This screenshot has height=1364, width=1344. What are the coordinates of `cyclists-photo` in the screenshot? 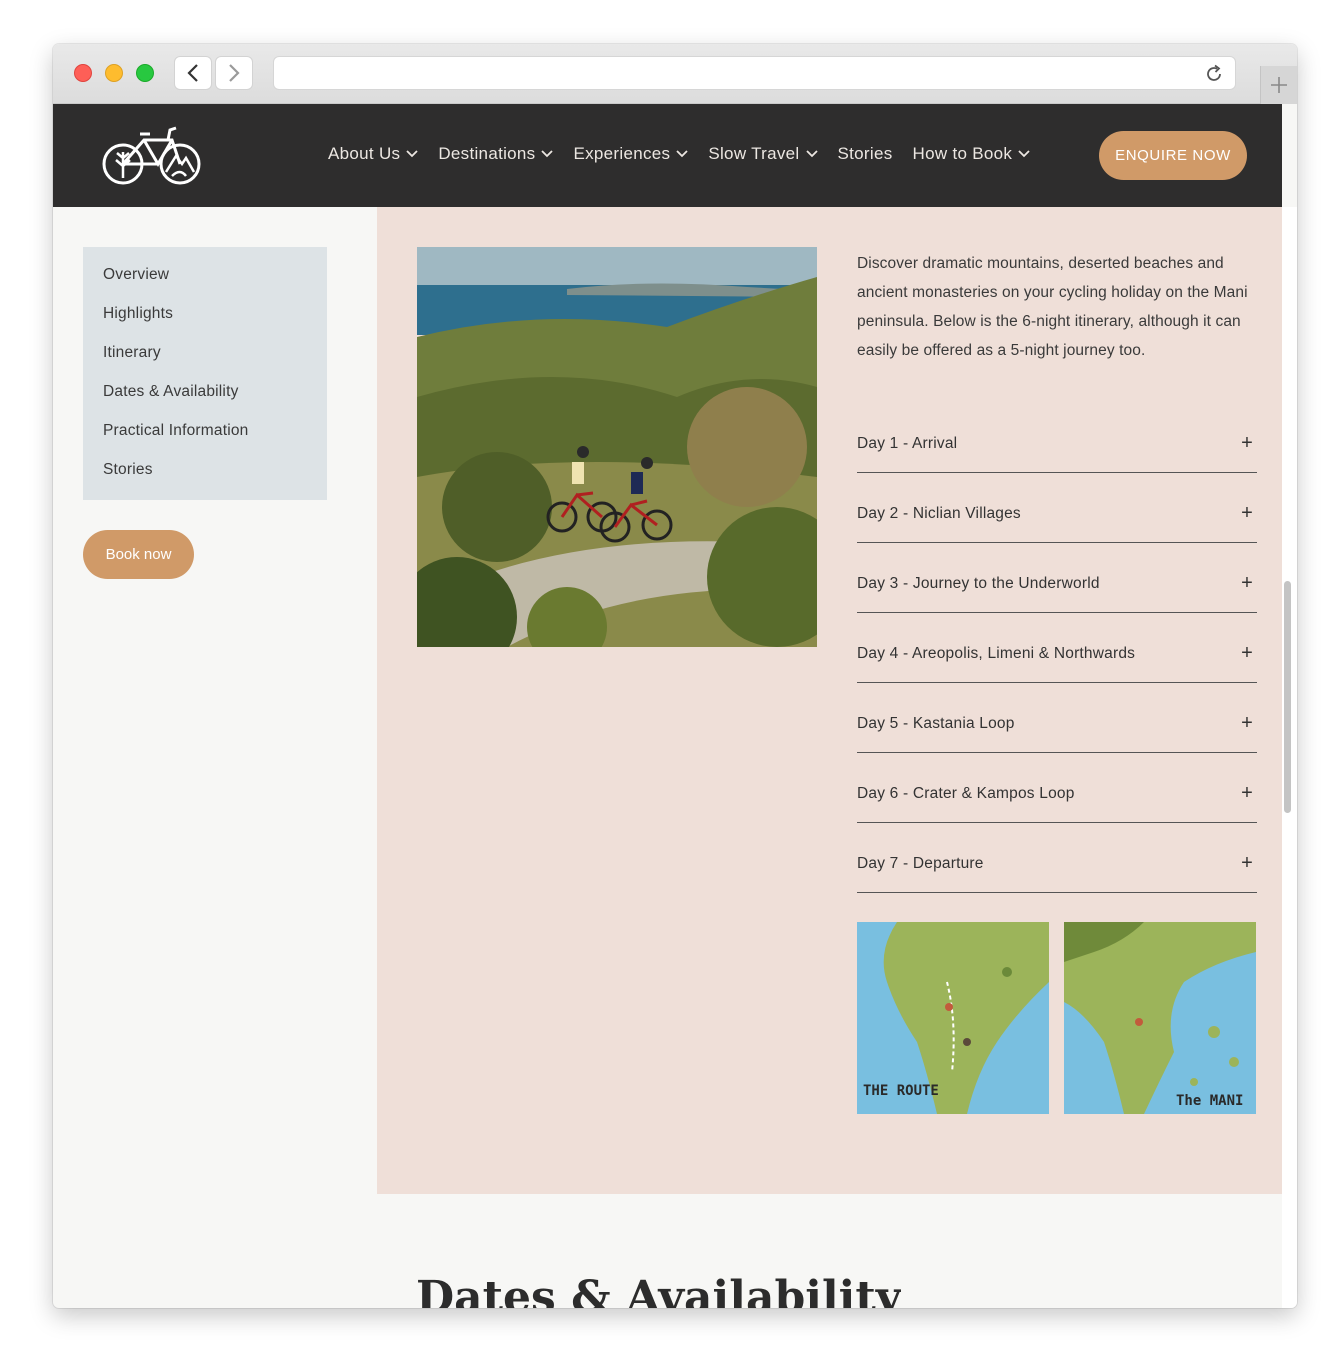 It's located at (617, 447).